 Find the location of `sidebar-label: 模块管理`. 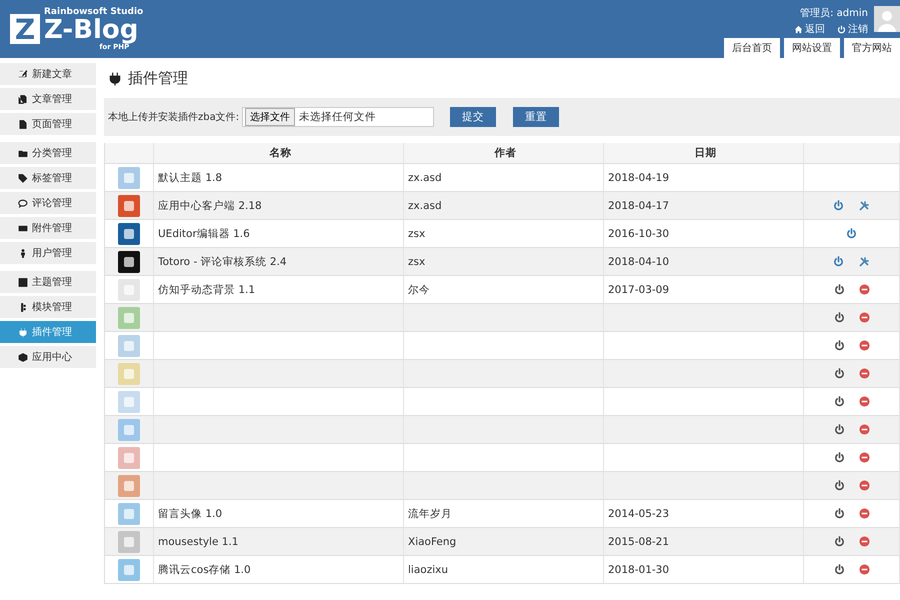

sidebar-label: 模块管理 is located at coordinates (52, 307).